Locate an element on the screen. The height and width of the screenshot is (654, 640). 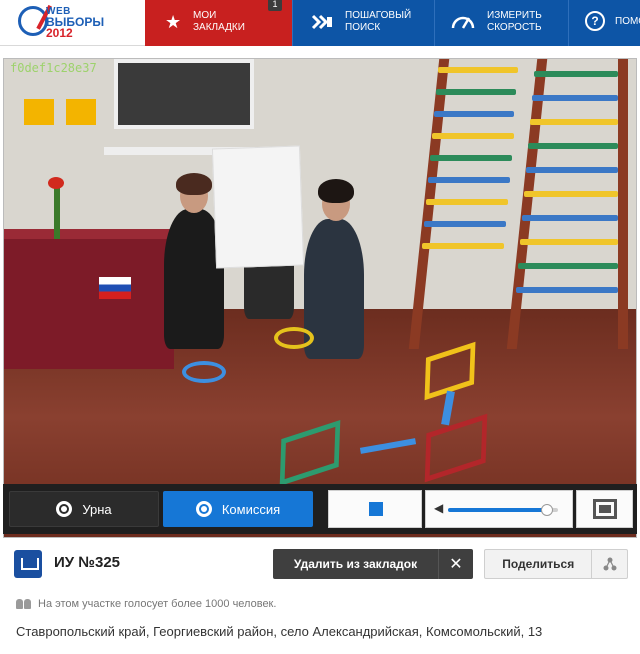
stop-button is located at coordinates (375, 509).